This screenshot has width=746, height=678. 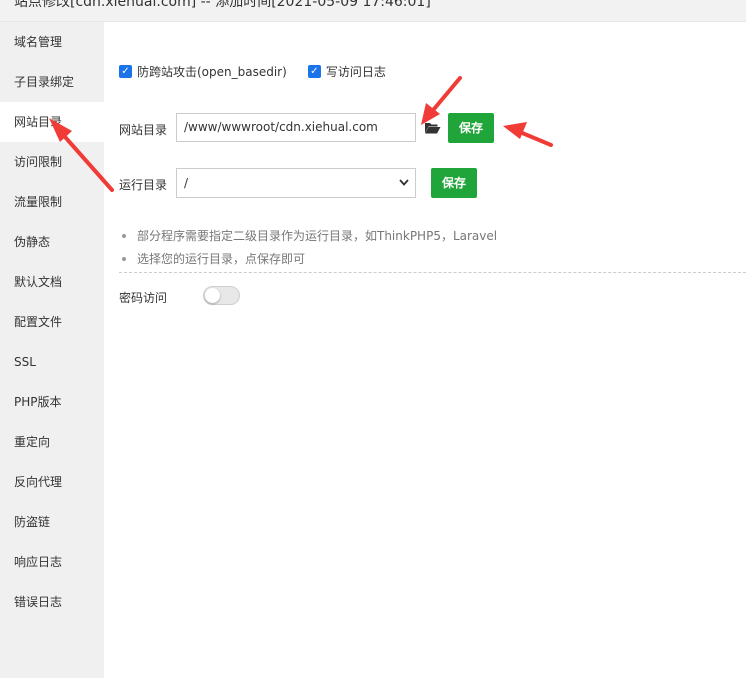 What do you see at coordinates (432, 128) in the screenshot?
I see `folder-open-icon` at bounding box center [432, 128].